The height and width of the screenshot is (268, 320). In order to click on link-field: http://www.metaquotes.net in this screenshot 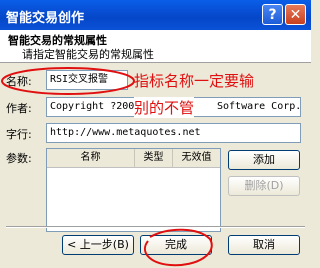, I will do `click(173, 133)`.